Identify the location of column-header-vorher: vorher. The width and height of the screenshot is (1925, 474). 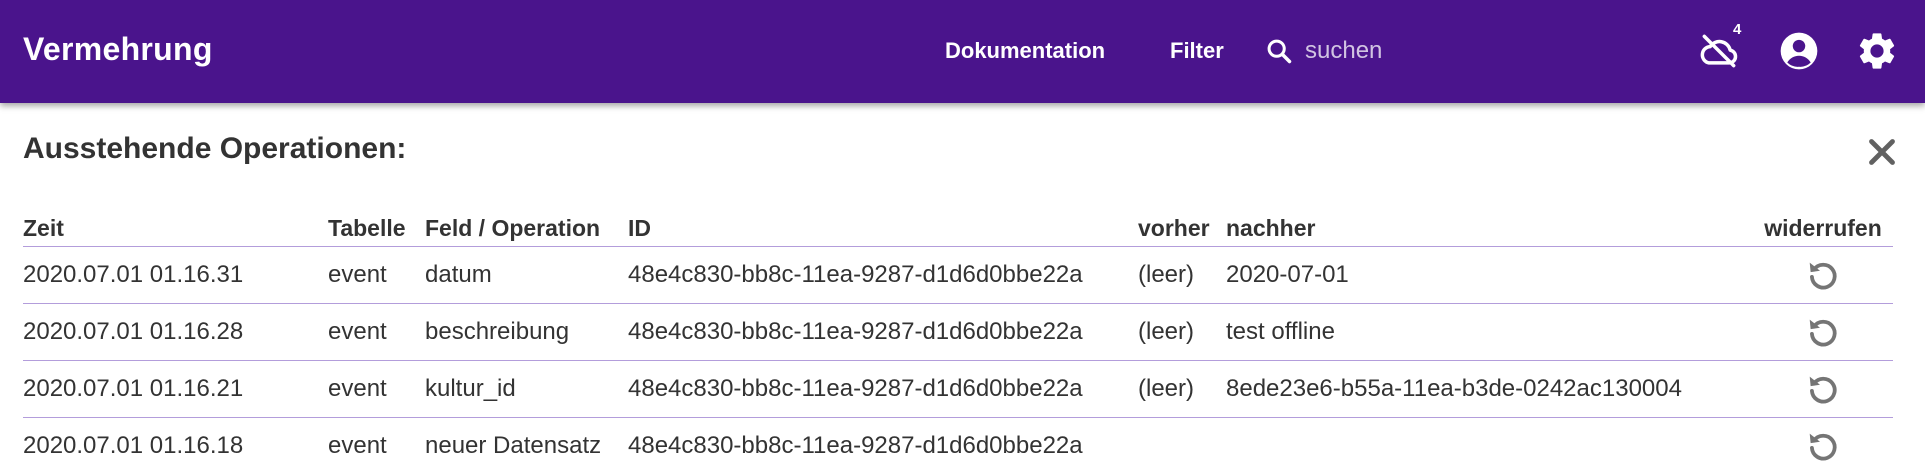
(1182, 223).